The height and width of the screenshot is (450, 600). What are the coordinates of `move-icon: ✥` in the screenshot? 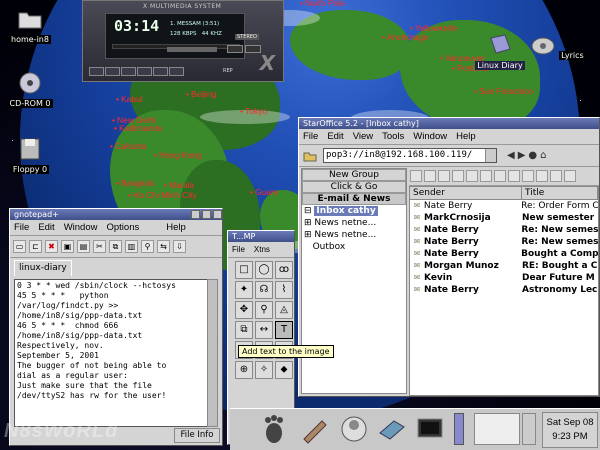 It's located at (244, 310).